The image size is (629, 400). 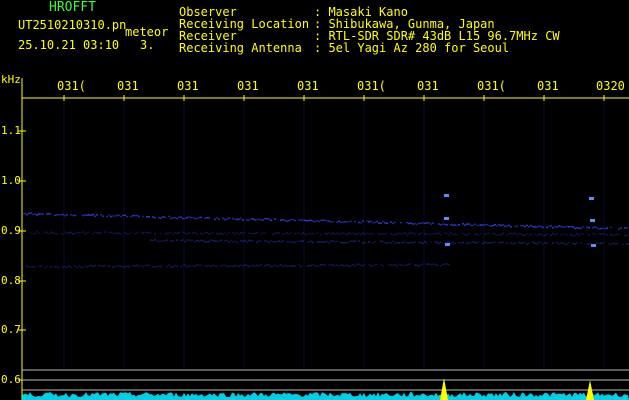 I want to click on x-tick-label: 031(, so click(x=71, y=86).